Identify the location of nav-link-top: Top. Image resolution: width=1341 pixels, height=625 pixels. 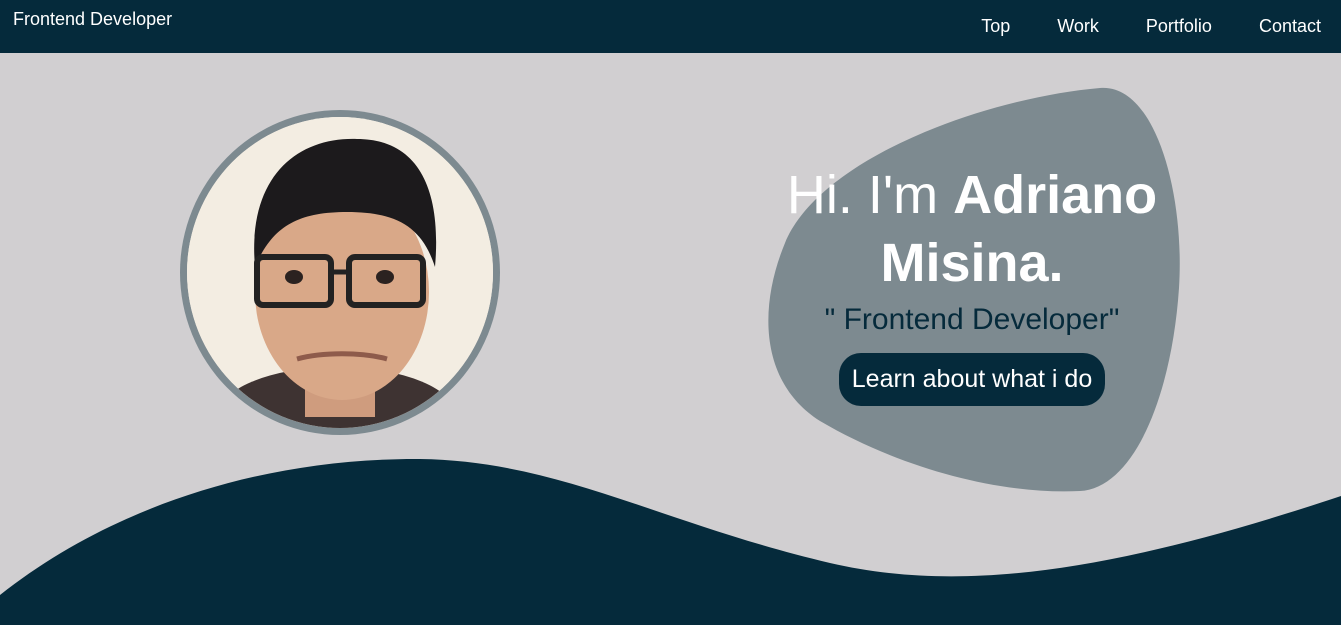
(995, 26).